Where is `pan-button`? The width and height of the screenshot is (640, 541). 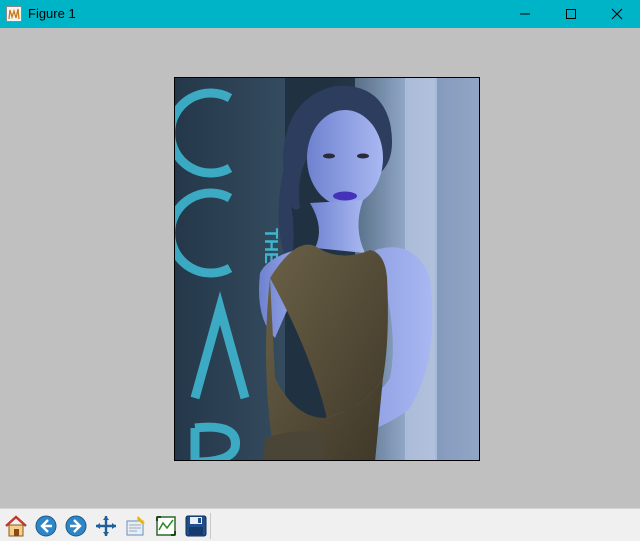 pan-button is located at coordinates (106, 526).